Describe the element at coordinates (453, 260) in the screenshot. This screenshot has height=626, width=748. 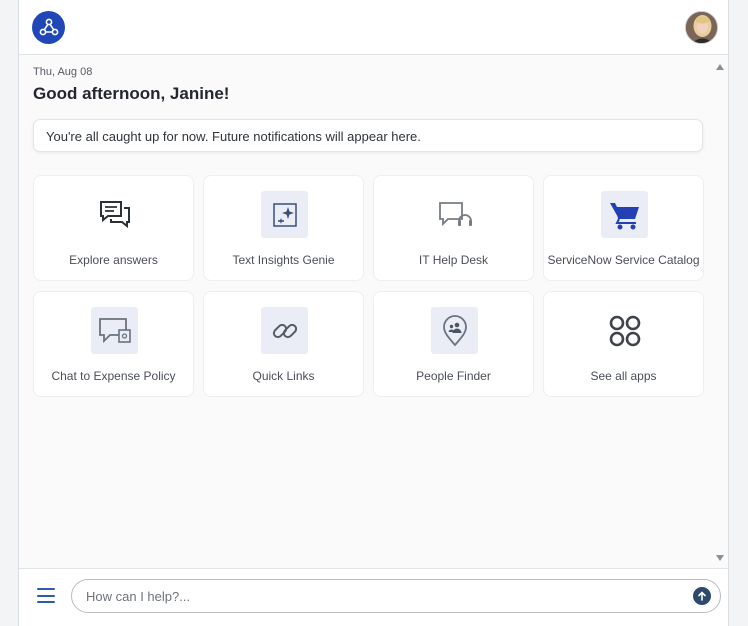
I see `tile-label: IT Help Desk` at that location.